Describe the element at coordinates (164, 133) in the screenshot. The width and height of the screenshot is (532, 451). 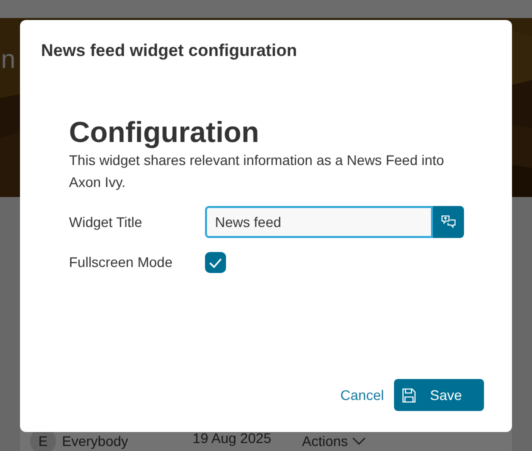
I see `heading: Configuration` at that location.